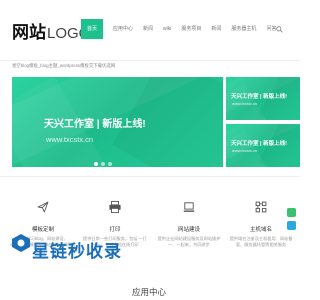 This screenshot has width=320, height=300. What do you see at coordinates (243, 29) in the screenshot?
I see `nav-item-hosting: 服务器主机` at bounding box center [243, 29].